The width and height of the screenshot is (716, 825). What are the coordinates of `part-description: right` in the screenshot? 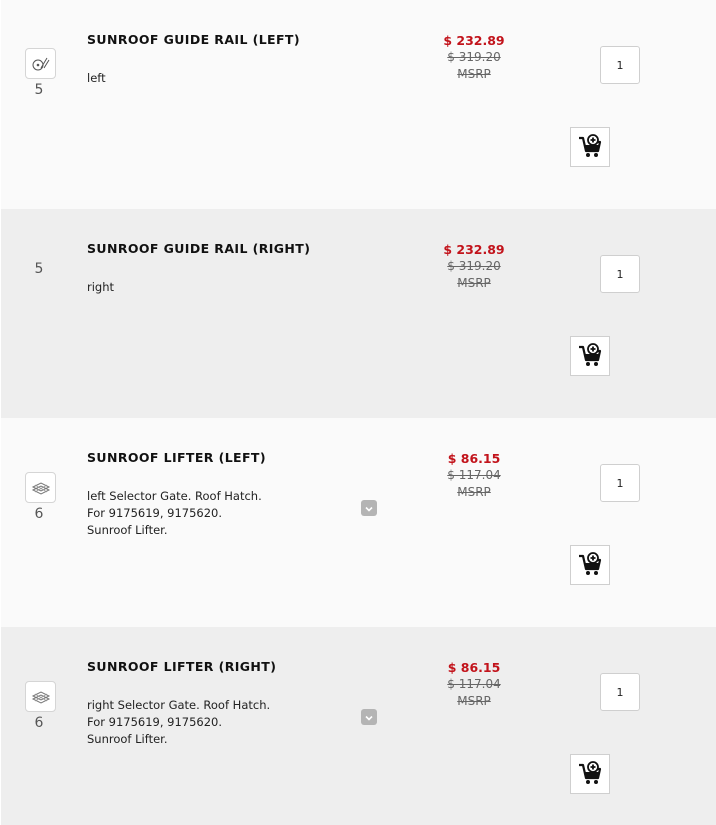 It's located at (100, 287).